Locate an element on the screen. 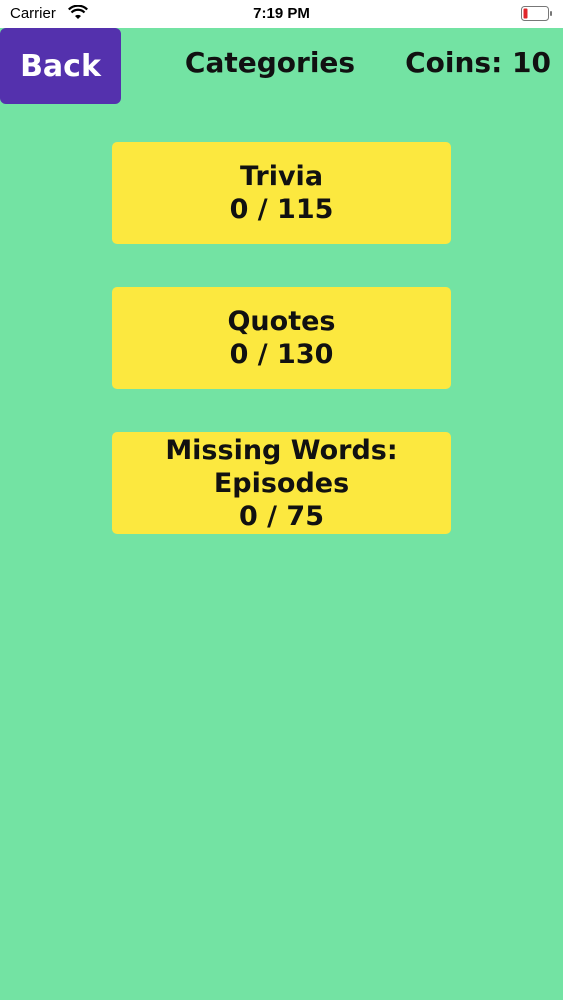 The image size is (563, 1000). category-label: Trivia is located at coordinates (281, 176).